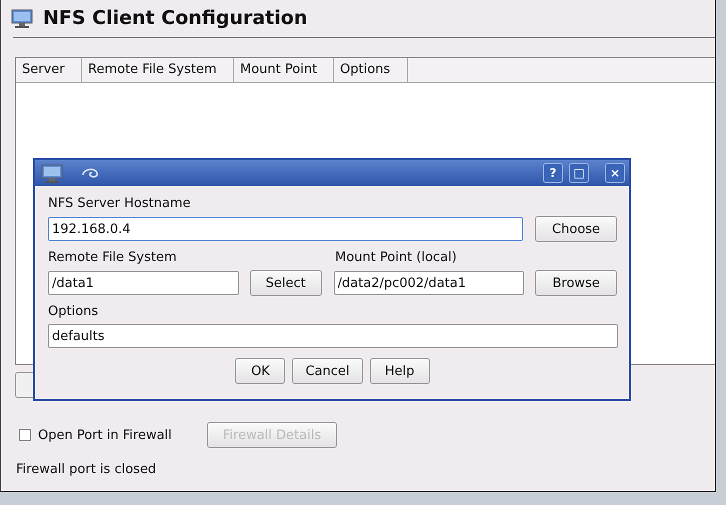 Image resolution: width=726 pixels, height=505 pixels. I want to click on close-button: ×, so click(615, 173).